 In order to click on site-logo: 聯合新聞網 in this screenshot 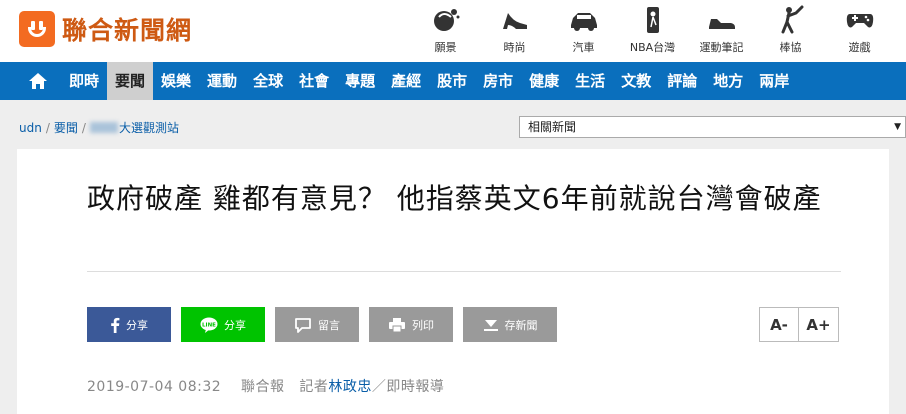, I will do `click(105, 29)`.